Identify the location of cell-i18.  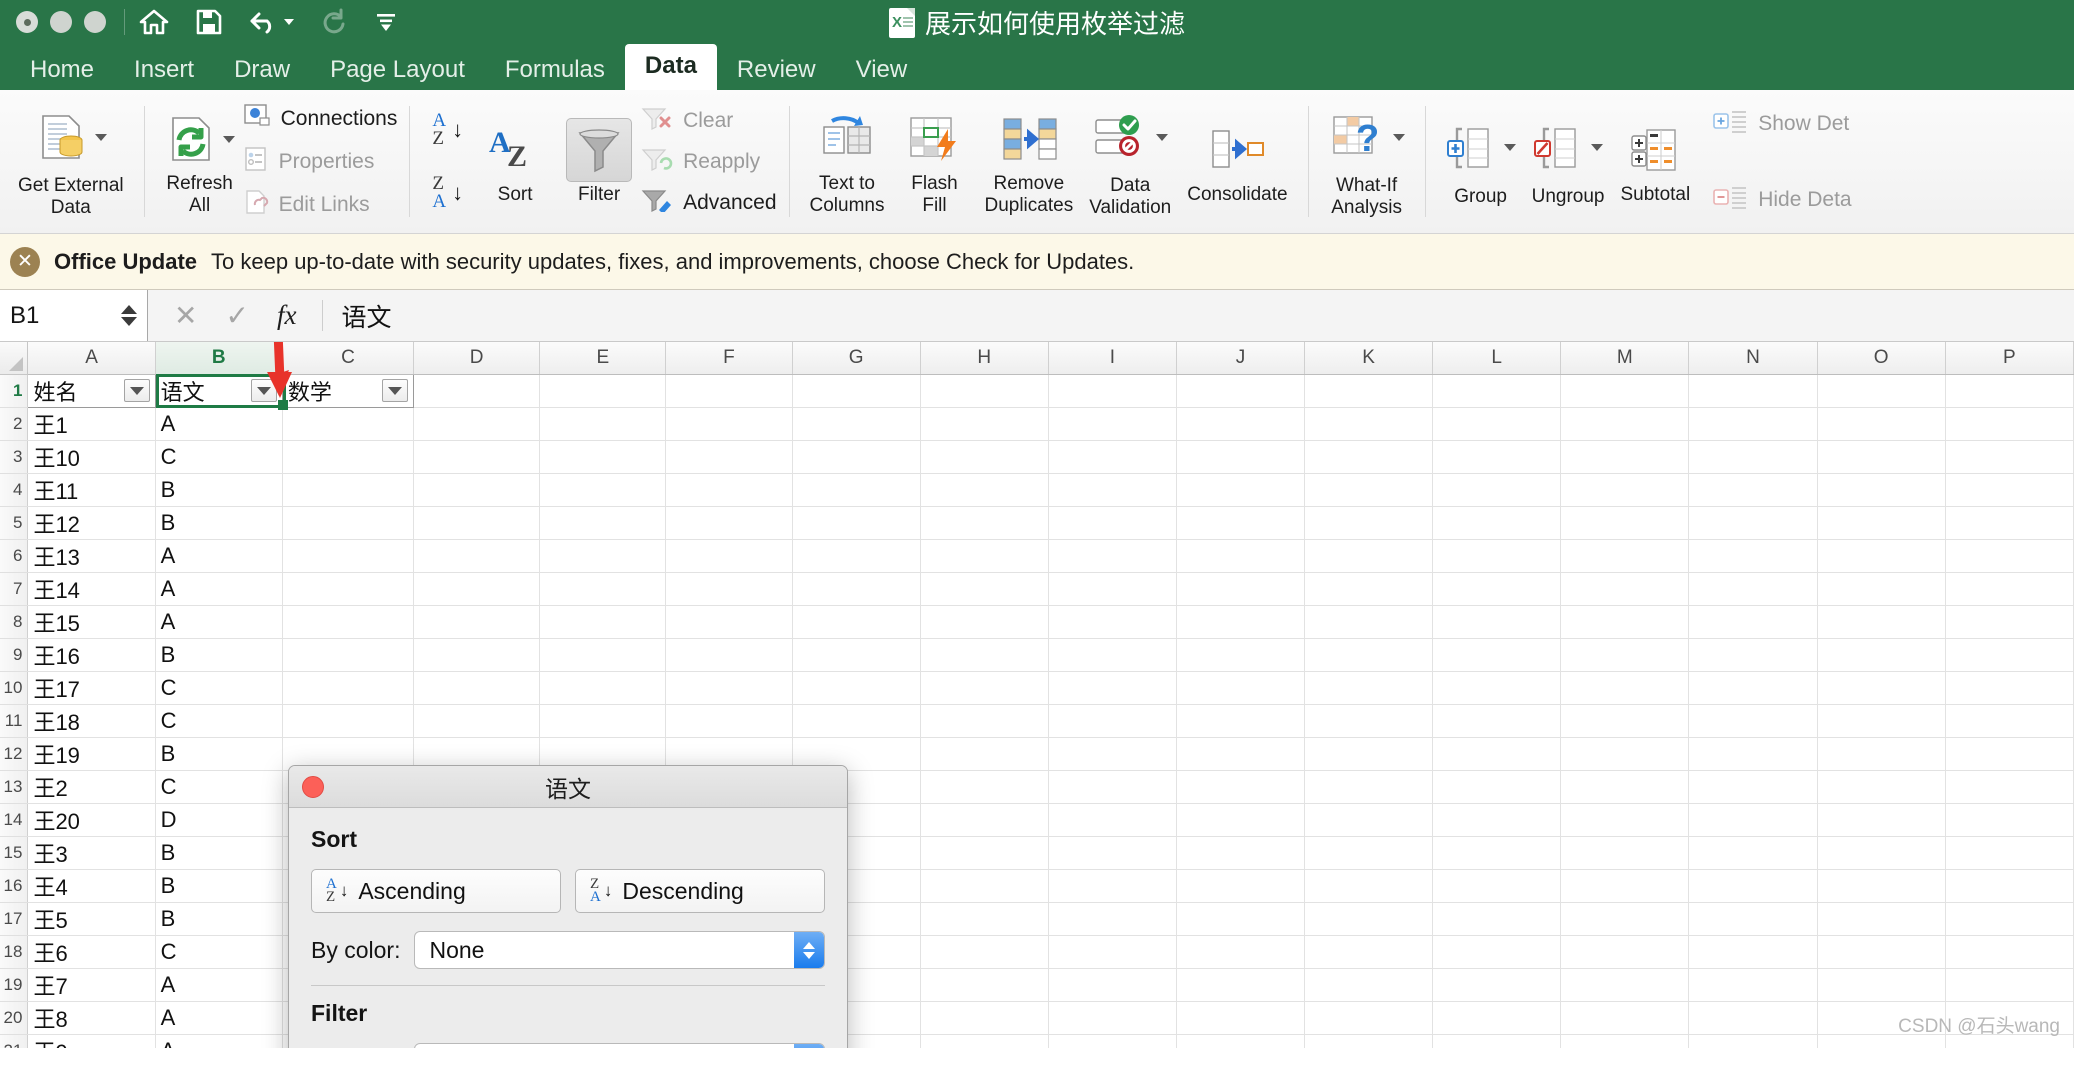
(1112, 952).